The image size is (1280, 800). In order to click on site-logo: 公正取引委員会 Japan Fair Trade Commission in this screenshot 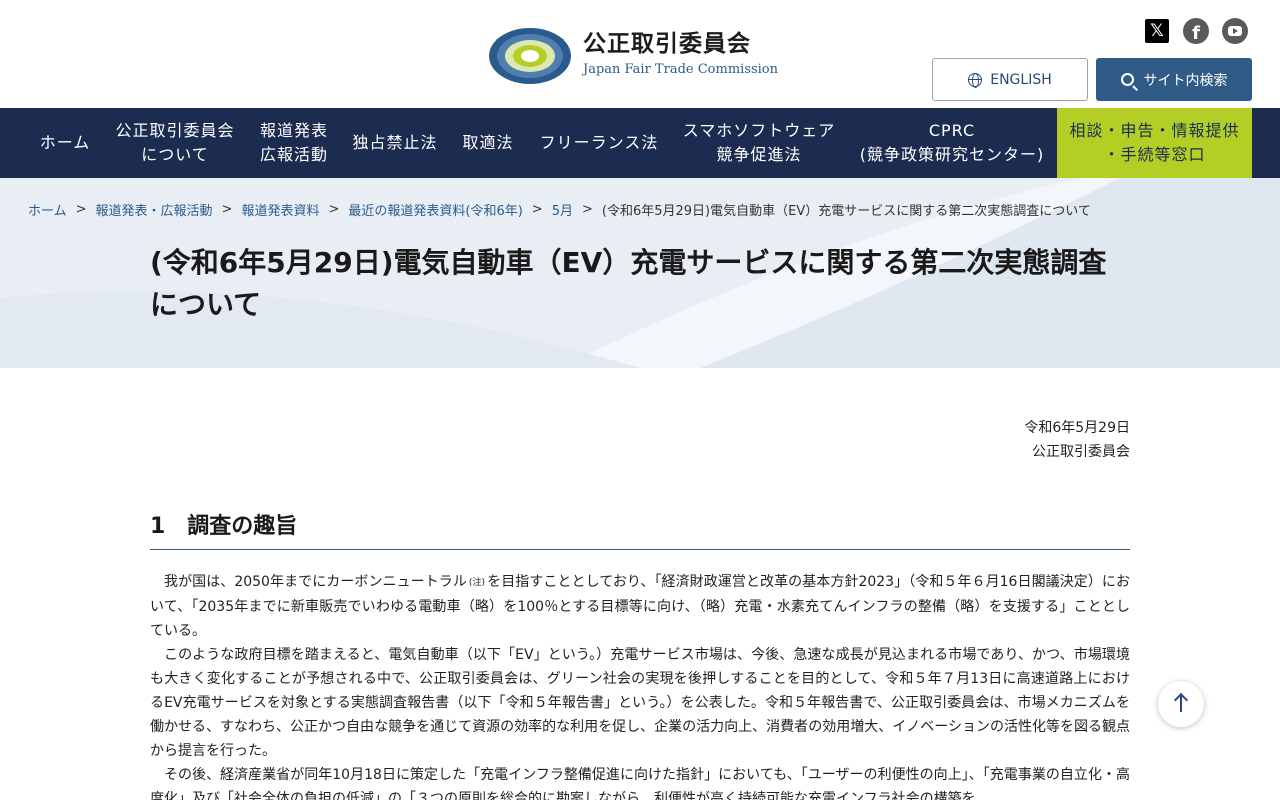, I will do `click(633, 54)`.